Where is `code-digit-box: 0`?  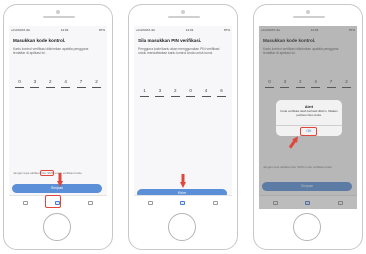
code-digit-box: 0 is located at coordinates (19, 82).